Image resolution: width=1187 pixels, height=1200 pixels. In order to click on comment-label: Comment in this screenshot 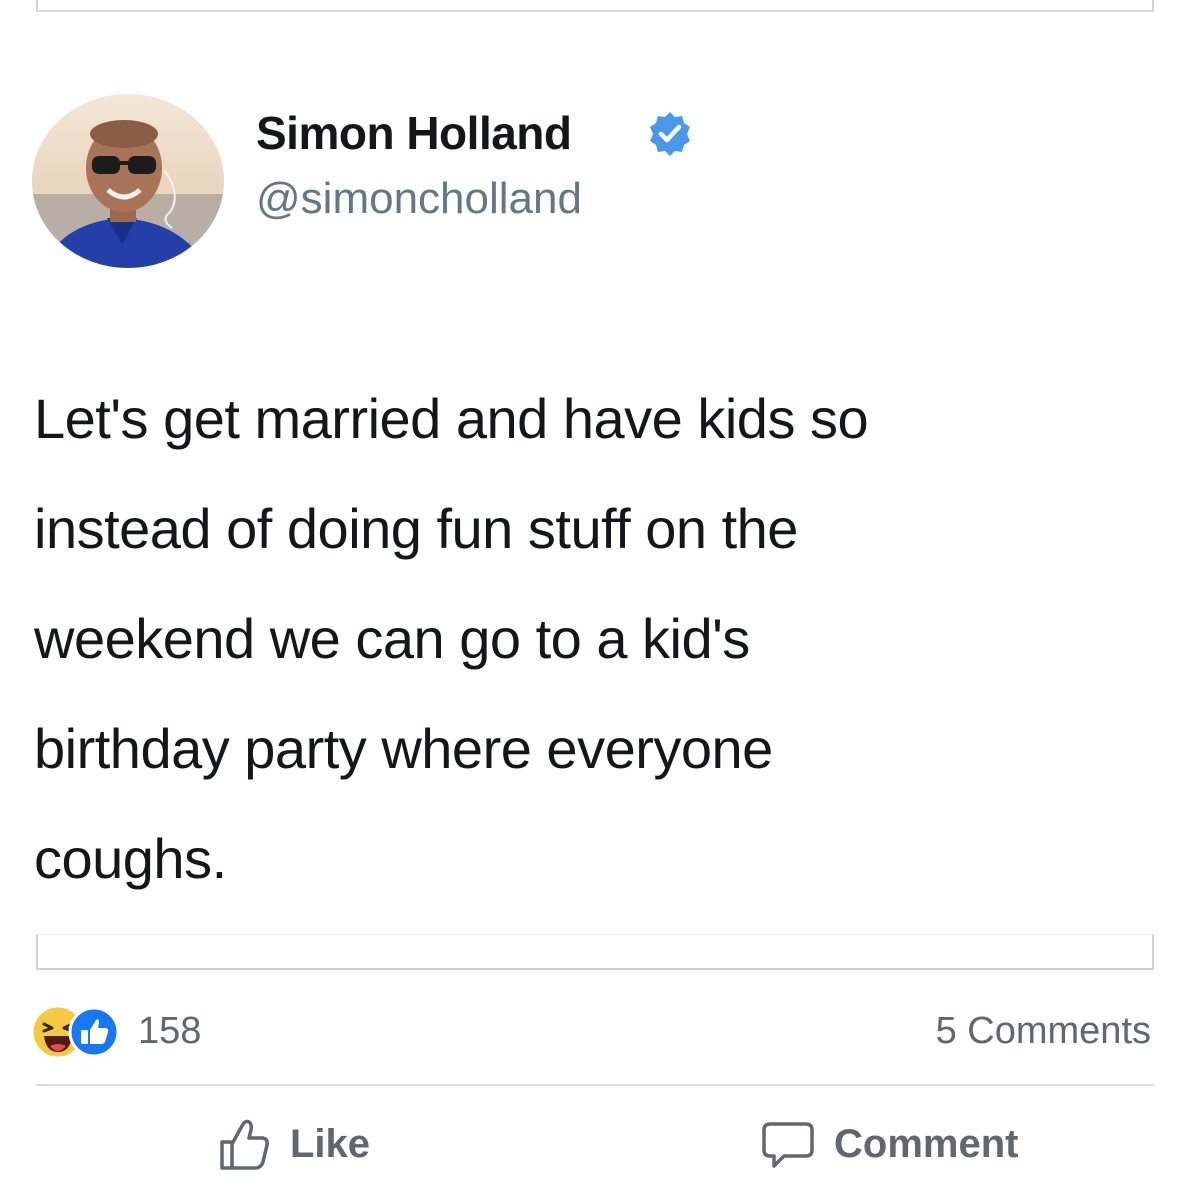, I will do `click(926, 1143)`.